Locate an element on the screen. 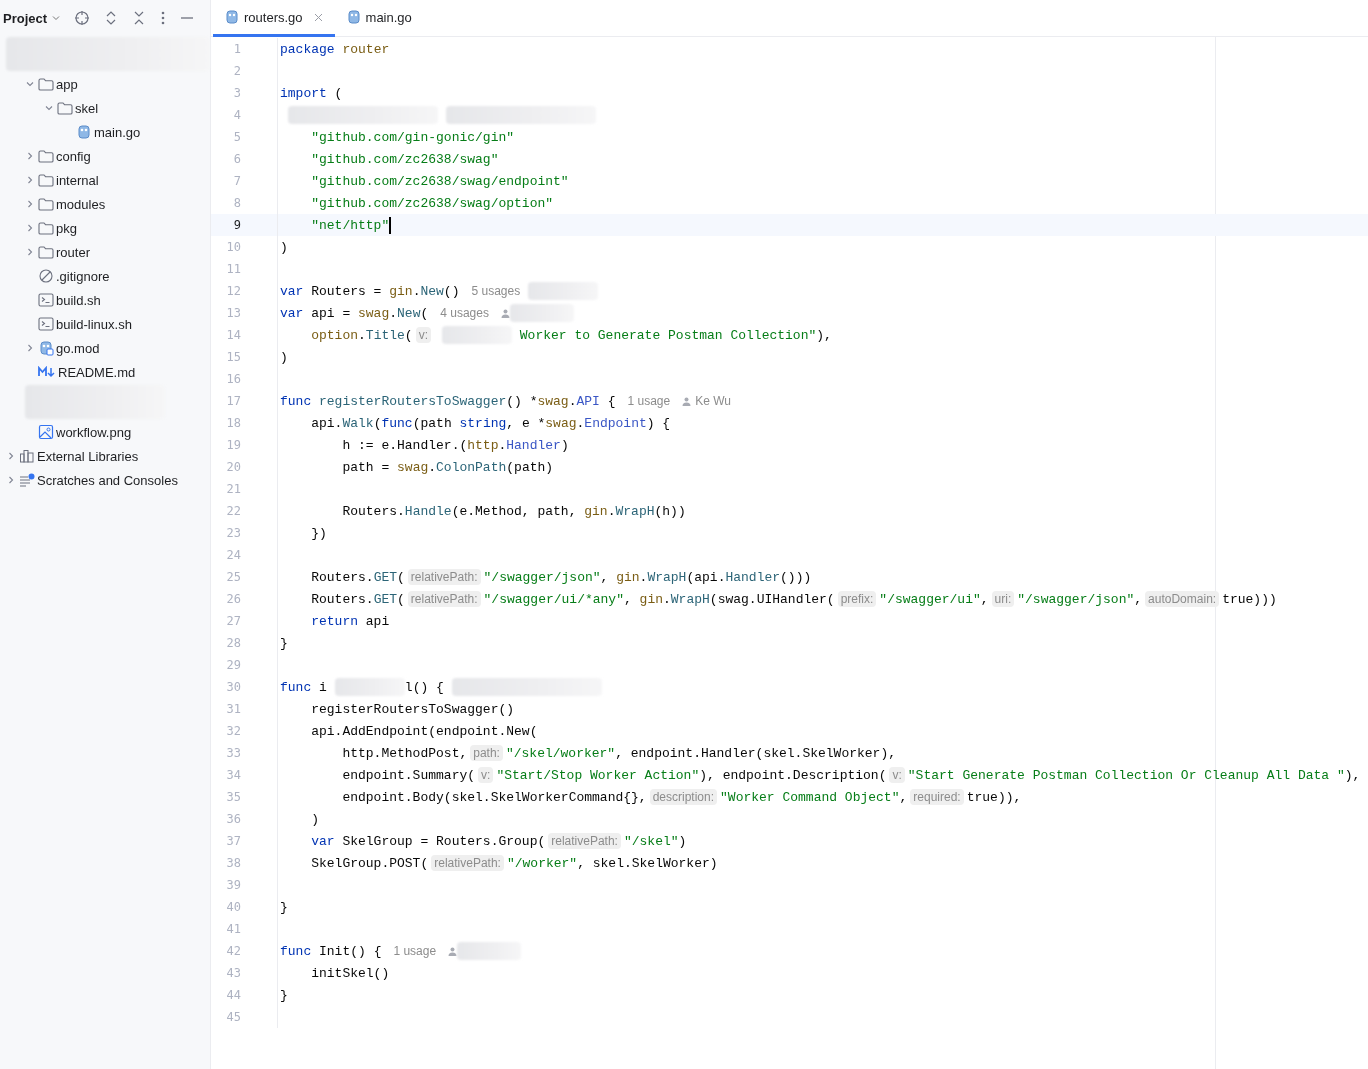 This screenshot has height=1069, width=1368. close-icon is located at coordinates (318, 17).